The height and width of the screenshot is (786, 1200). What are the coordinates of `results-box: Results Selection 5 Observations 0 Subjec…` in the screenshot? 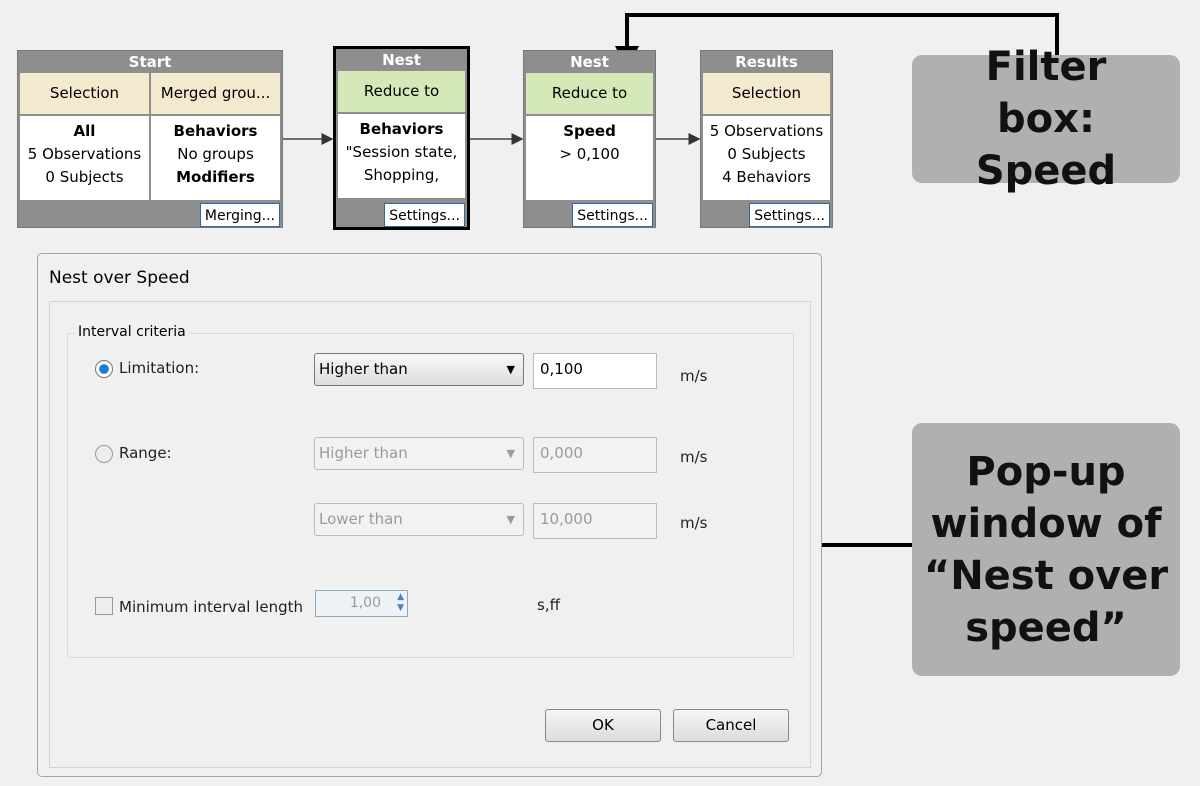 It's located at (766, 139).